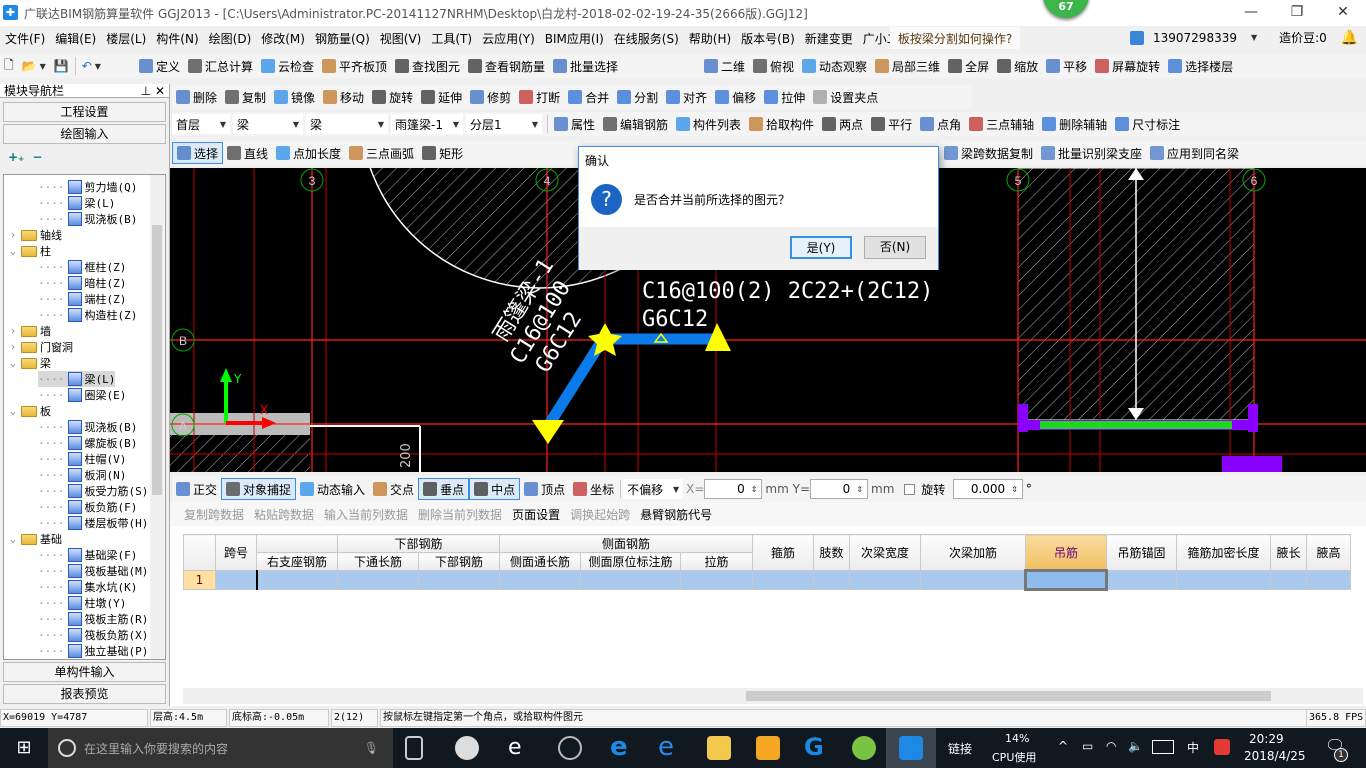 This screenshot has height=768, width=1366. Describe the element at coordinates (910, 489) in the screenshot. I see `rotate-checkbox` at that location.